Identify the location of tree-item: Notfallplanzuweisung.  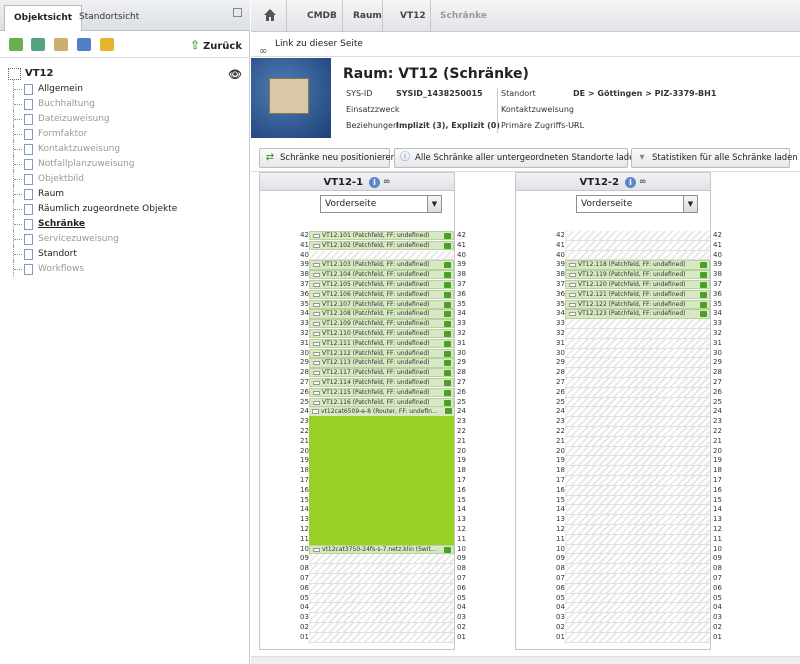
(128, 163).